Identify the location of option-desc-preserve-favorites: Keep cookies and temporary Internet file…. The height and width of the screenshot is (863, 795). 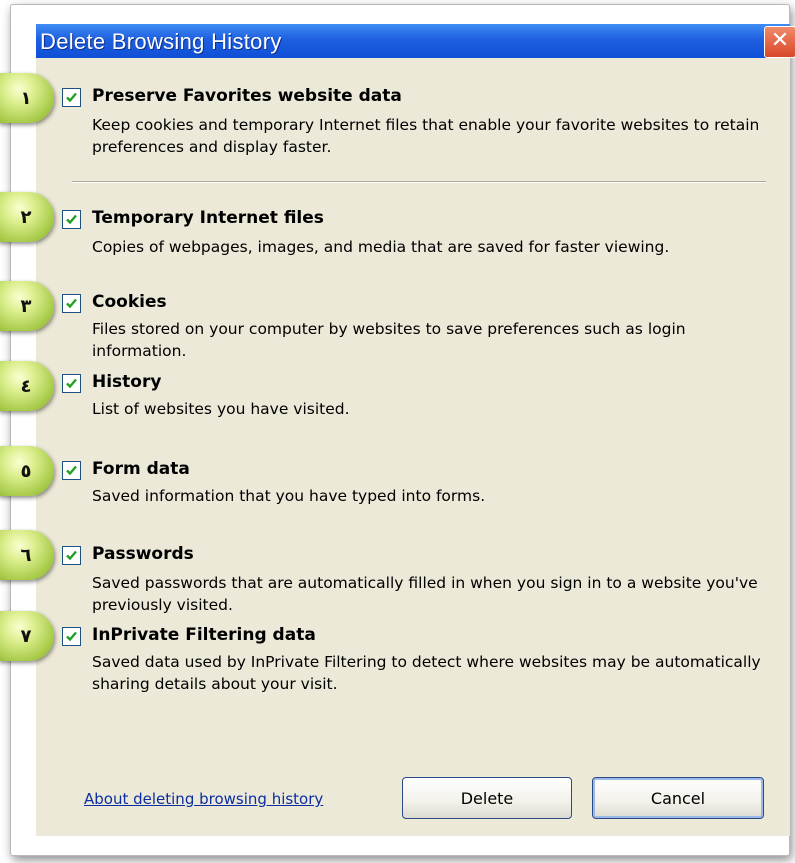
(426, 136).